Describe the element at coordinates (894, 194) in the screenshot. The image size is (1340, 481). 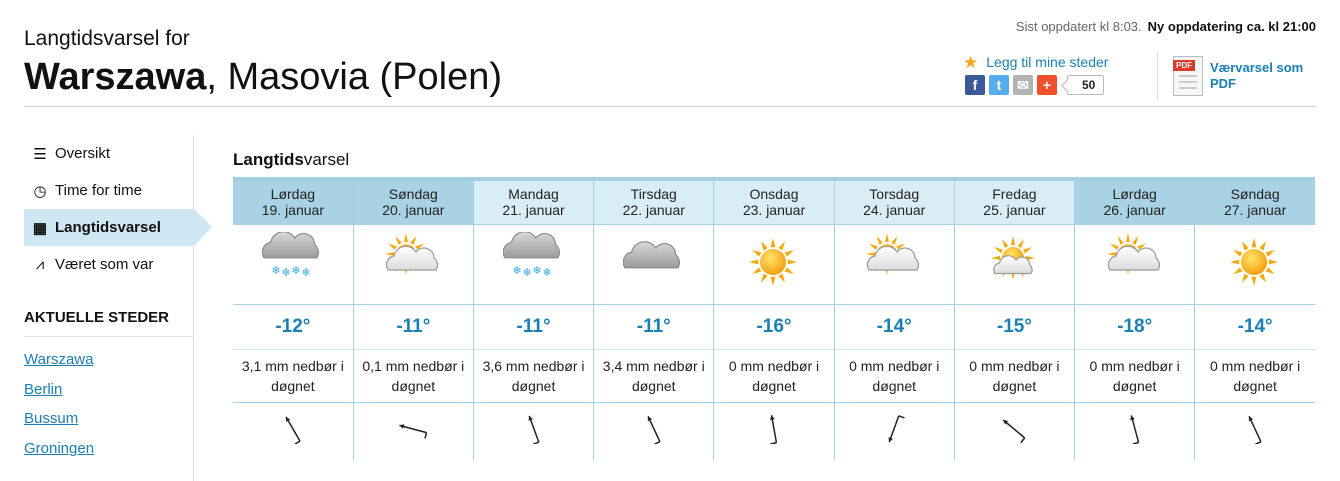
I see `day-name: Torsdag` at that location.